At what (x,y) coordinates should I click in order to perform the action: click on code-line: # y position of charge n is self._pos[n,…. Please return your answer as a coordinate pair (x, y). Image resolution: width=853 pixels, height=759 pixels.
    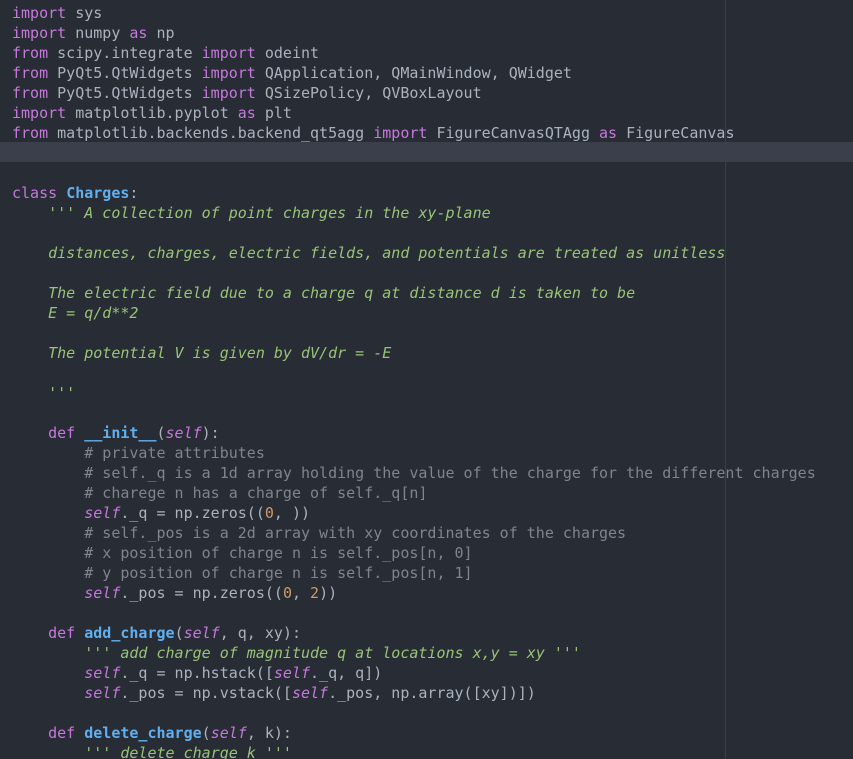
    Looking at the image, I should click on (414, 573).